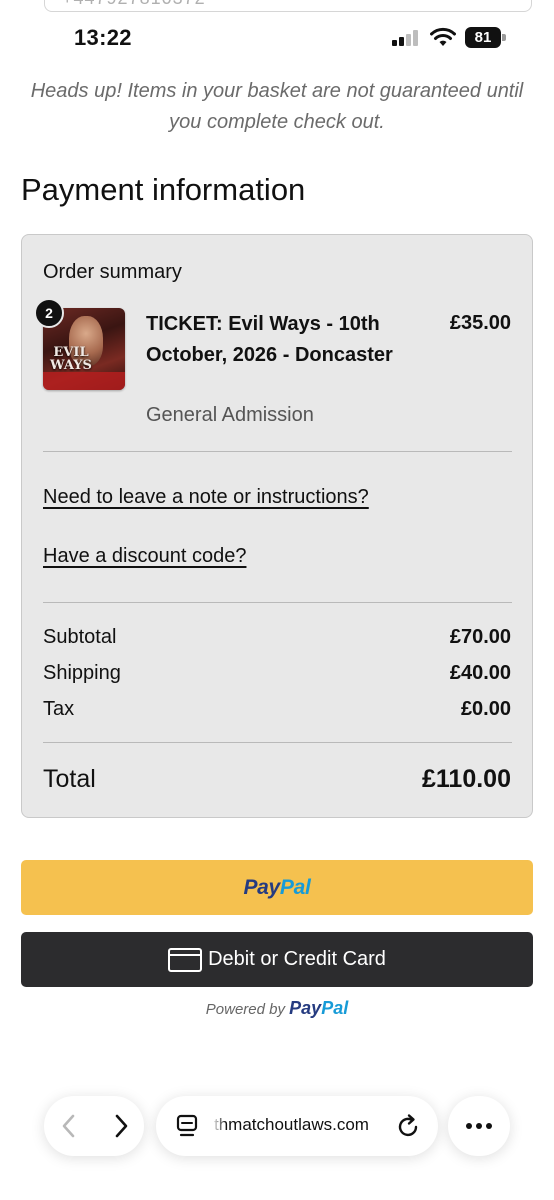 This screenshot has height=1200, width=554. What do you see at coordinates (277, 1008) in the screenshot?
I see `powered-by-paypal: Powered by PayPal` at bounding box center [277, 1008].